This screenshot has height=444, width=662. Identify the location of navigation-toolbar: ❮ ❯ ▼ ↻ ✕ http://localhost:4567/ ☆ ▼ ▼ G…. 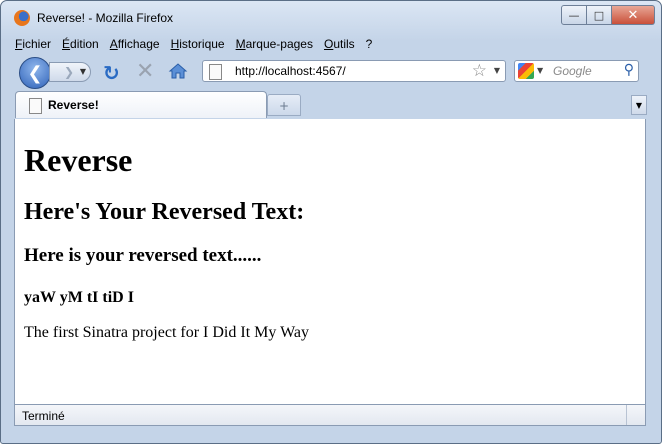
(331, 73).